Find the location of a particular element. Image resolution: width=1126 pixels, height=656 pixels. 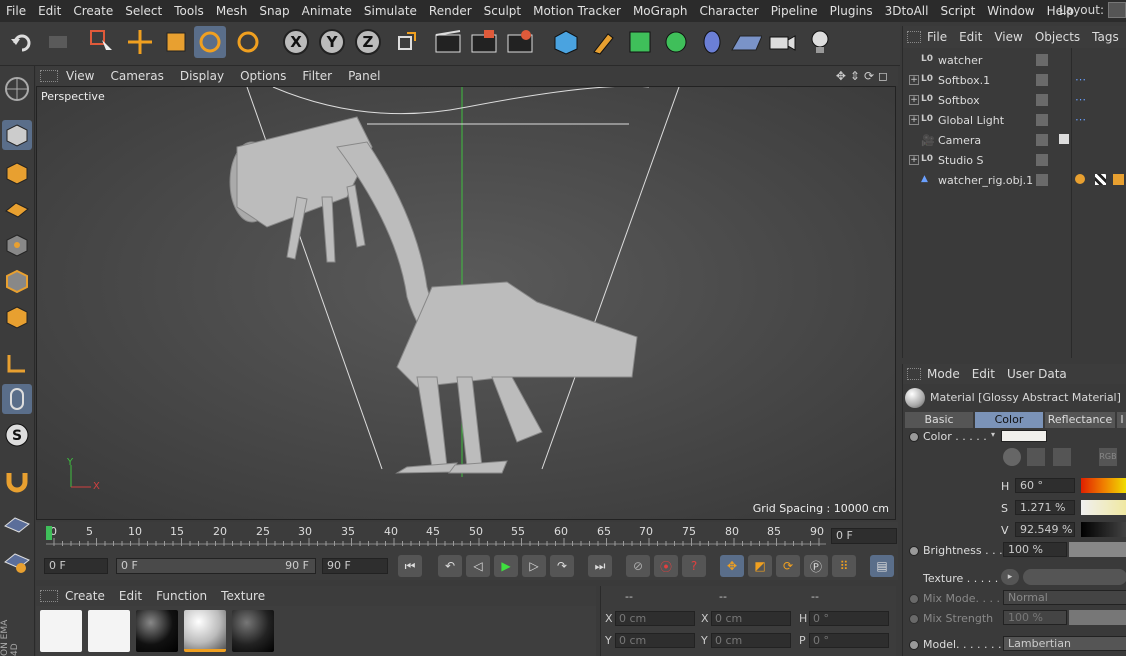

deformer-icon is located at coordinates (712, 42).